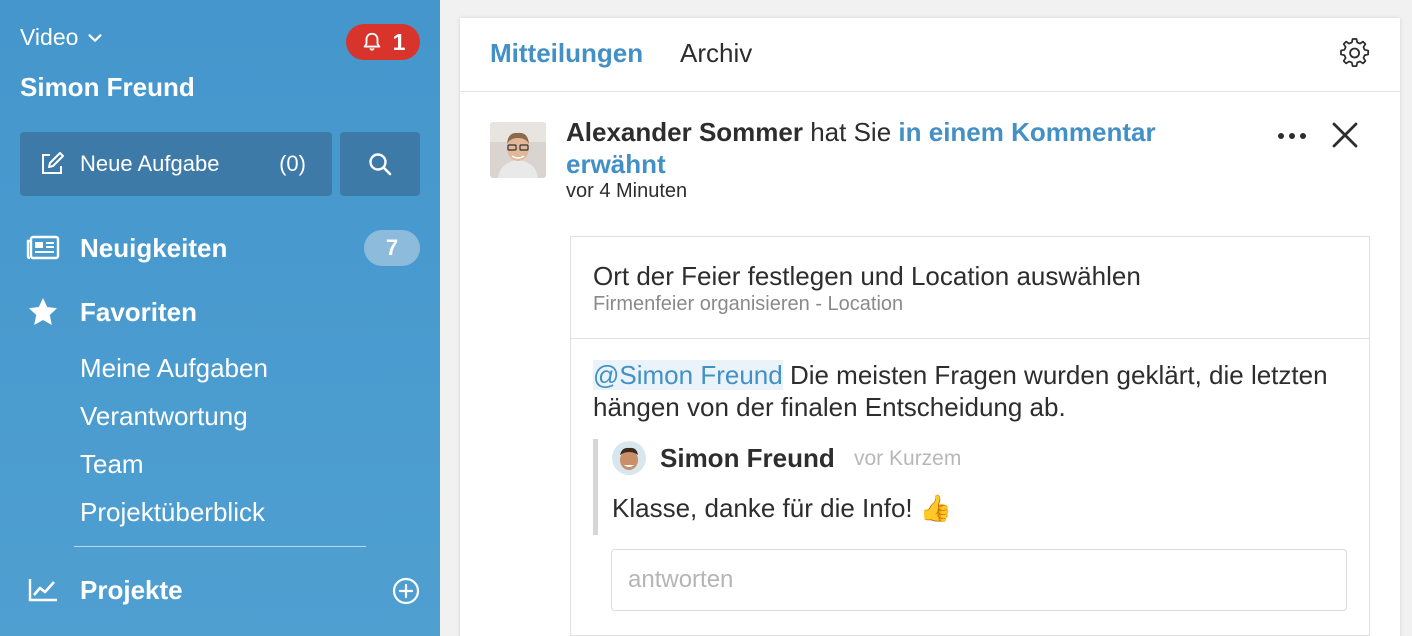 This screenshot has height=636, width=1412. What do you see at coordinates (748, 304) in the screenshot?
I see `task-subtitle: Firmenfeier organisieren - Location` at bounding box center [748, 304].